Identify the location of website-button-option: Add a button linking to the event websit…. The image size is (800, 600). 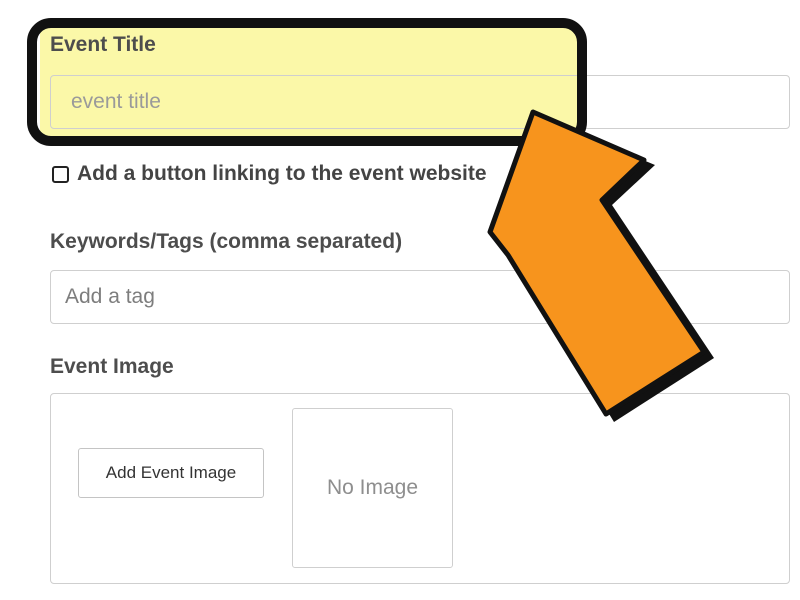
(269, 174).